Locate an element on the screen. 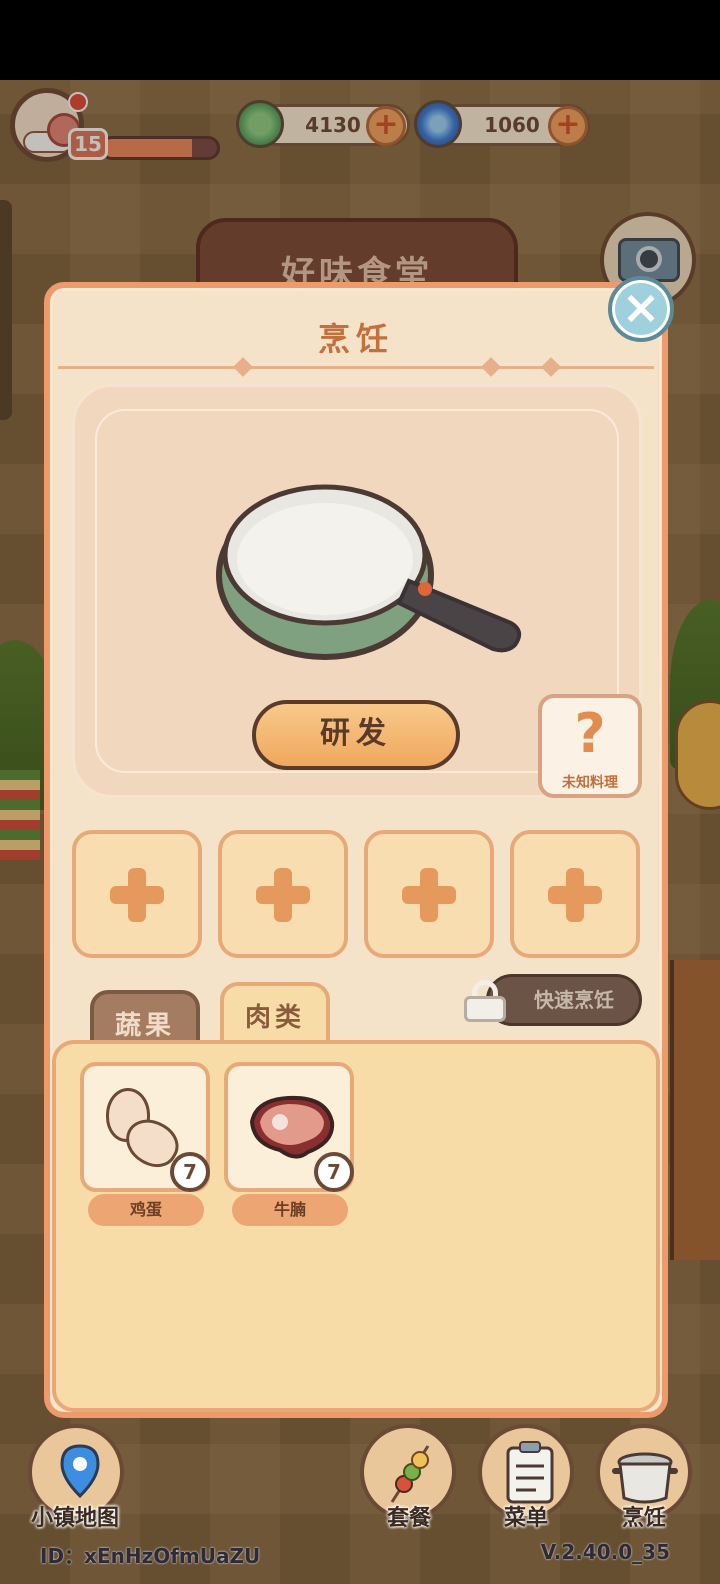 This screenshot has height=1584, width=720. unknown-dish-label: 未知料理 is located at coordinates (590, 783).